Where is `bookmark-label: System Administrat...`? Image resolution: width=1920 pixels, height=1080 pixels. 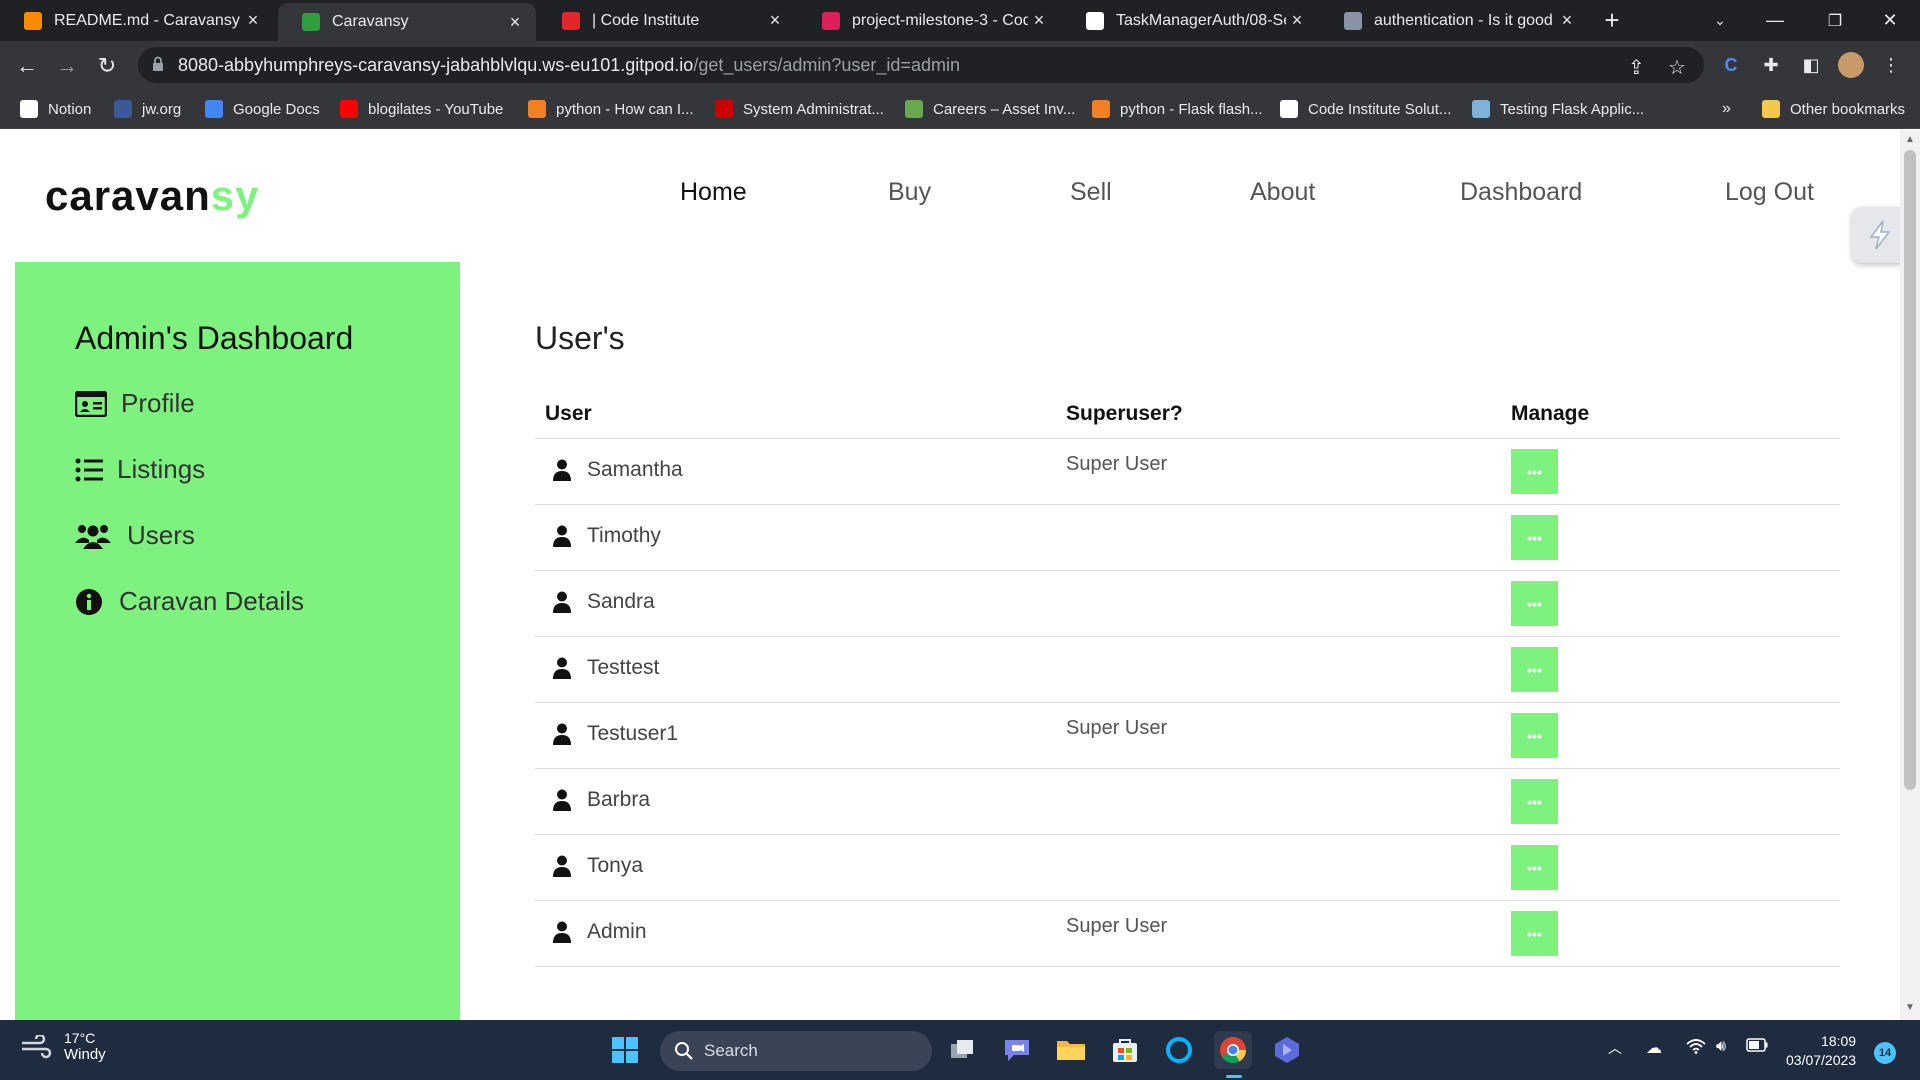
bookmark-label: System Administrat... is located at coordinates (813, 109).